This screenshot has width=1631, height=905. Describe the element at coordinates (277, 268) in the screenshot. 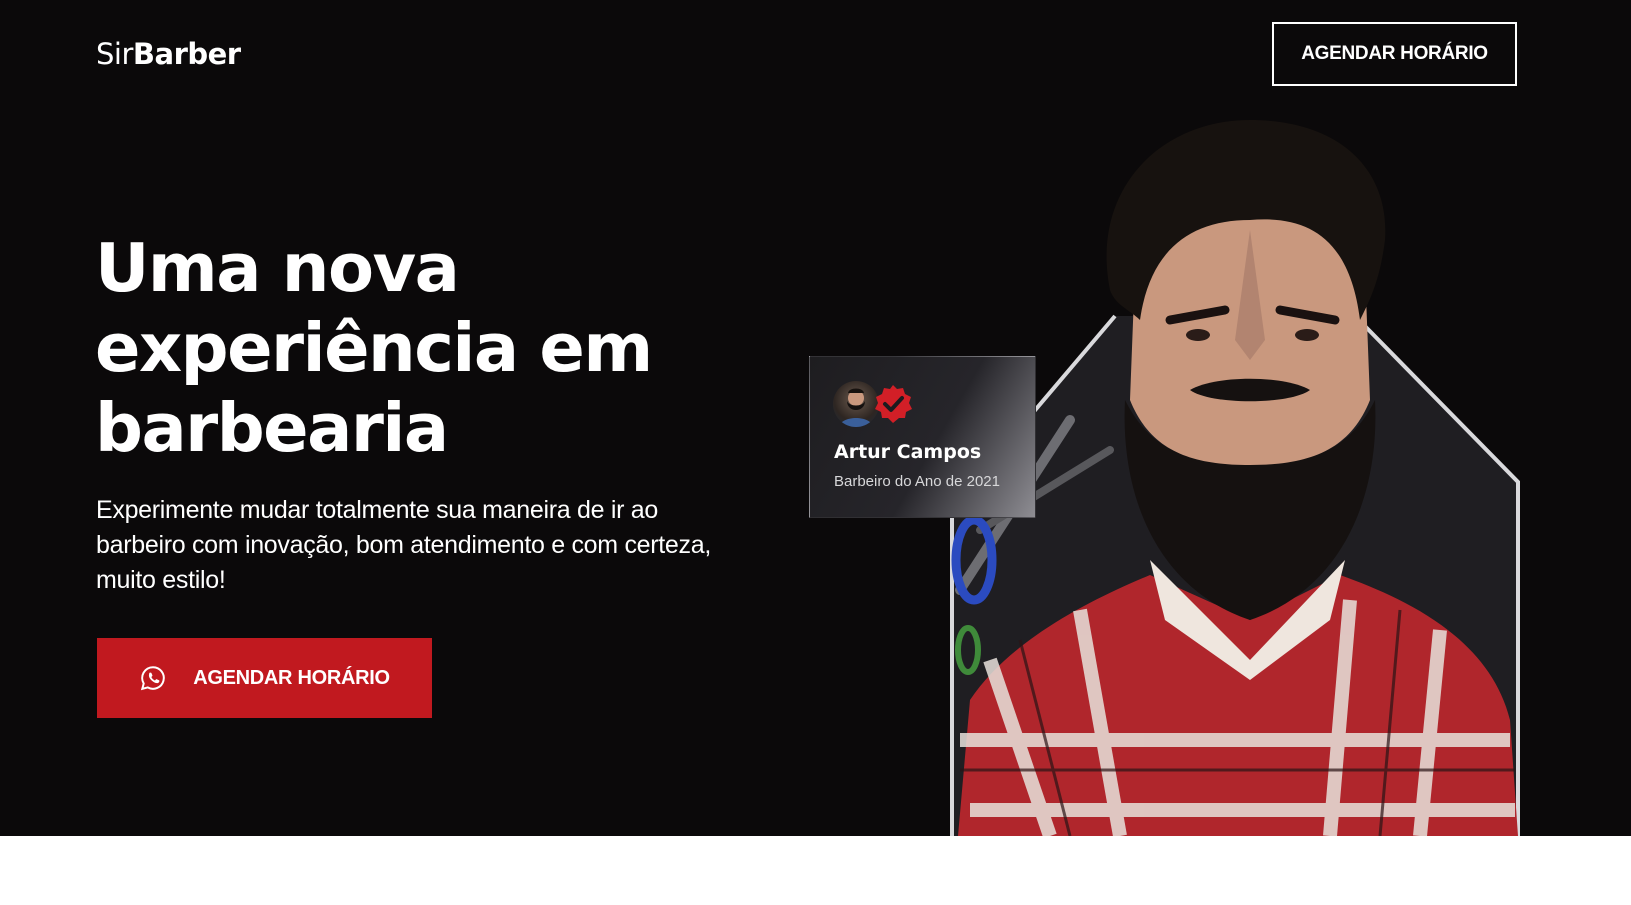

I see `headline-line-1: Uma nova` at that location.